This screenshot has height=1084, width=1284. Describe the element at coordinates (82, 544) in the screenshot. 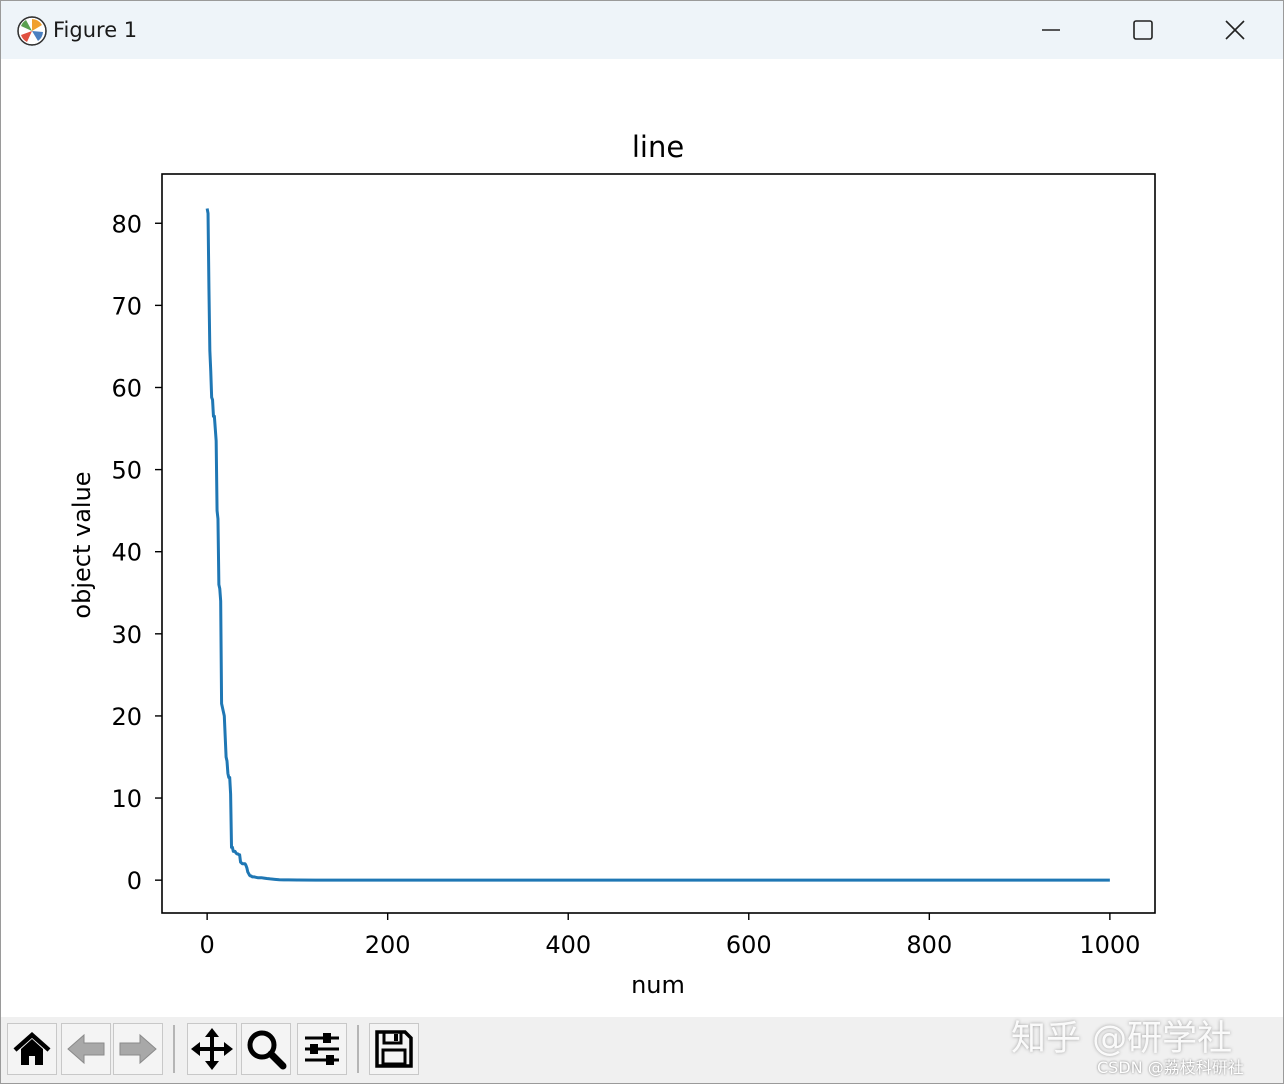

I see `y-axis-label: object value` at that location.